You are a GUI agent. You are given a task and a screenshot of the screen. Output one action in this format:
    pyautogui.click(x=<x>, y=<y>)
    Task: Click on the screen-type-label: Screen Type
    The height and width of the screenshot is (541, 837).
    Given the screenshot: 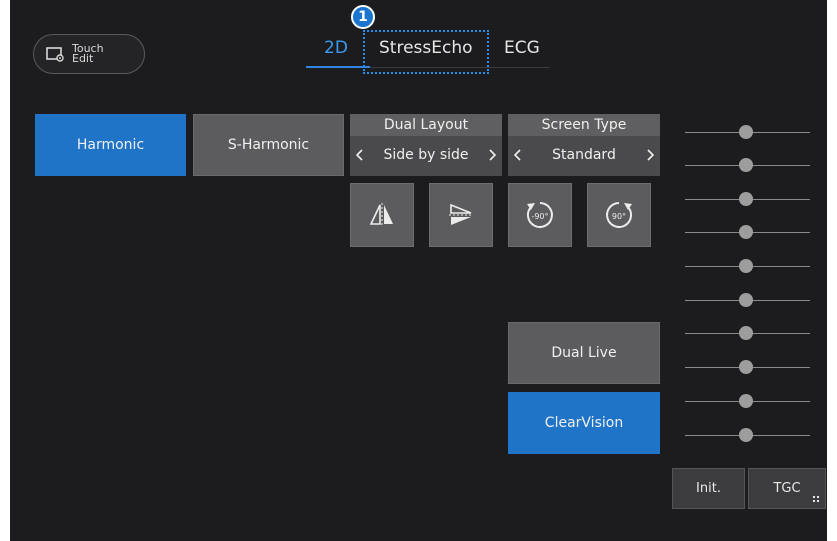 What is the action you would take?
    pyautogui.click(x=584, y=125)
    